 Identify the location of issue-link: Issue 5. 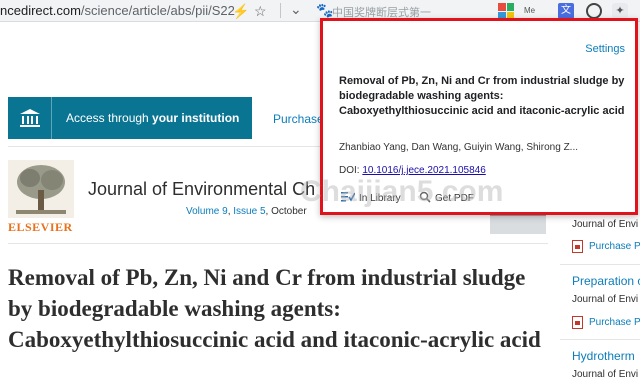
(249, 211).